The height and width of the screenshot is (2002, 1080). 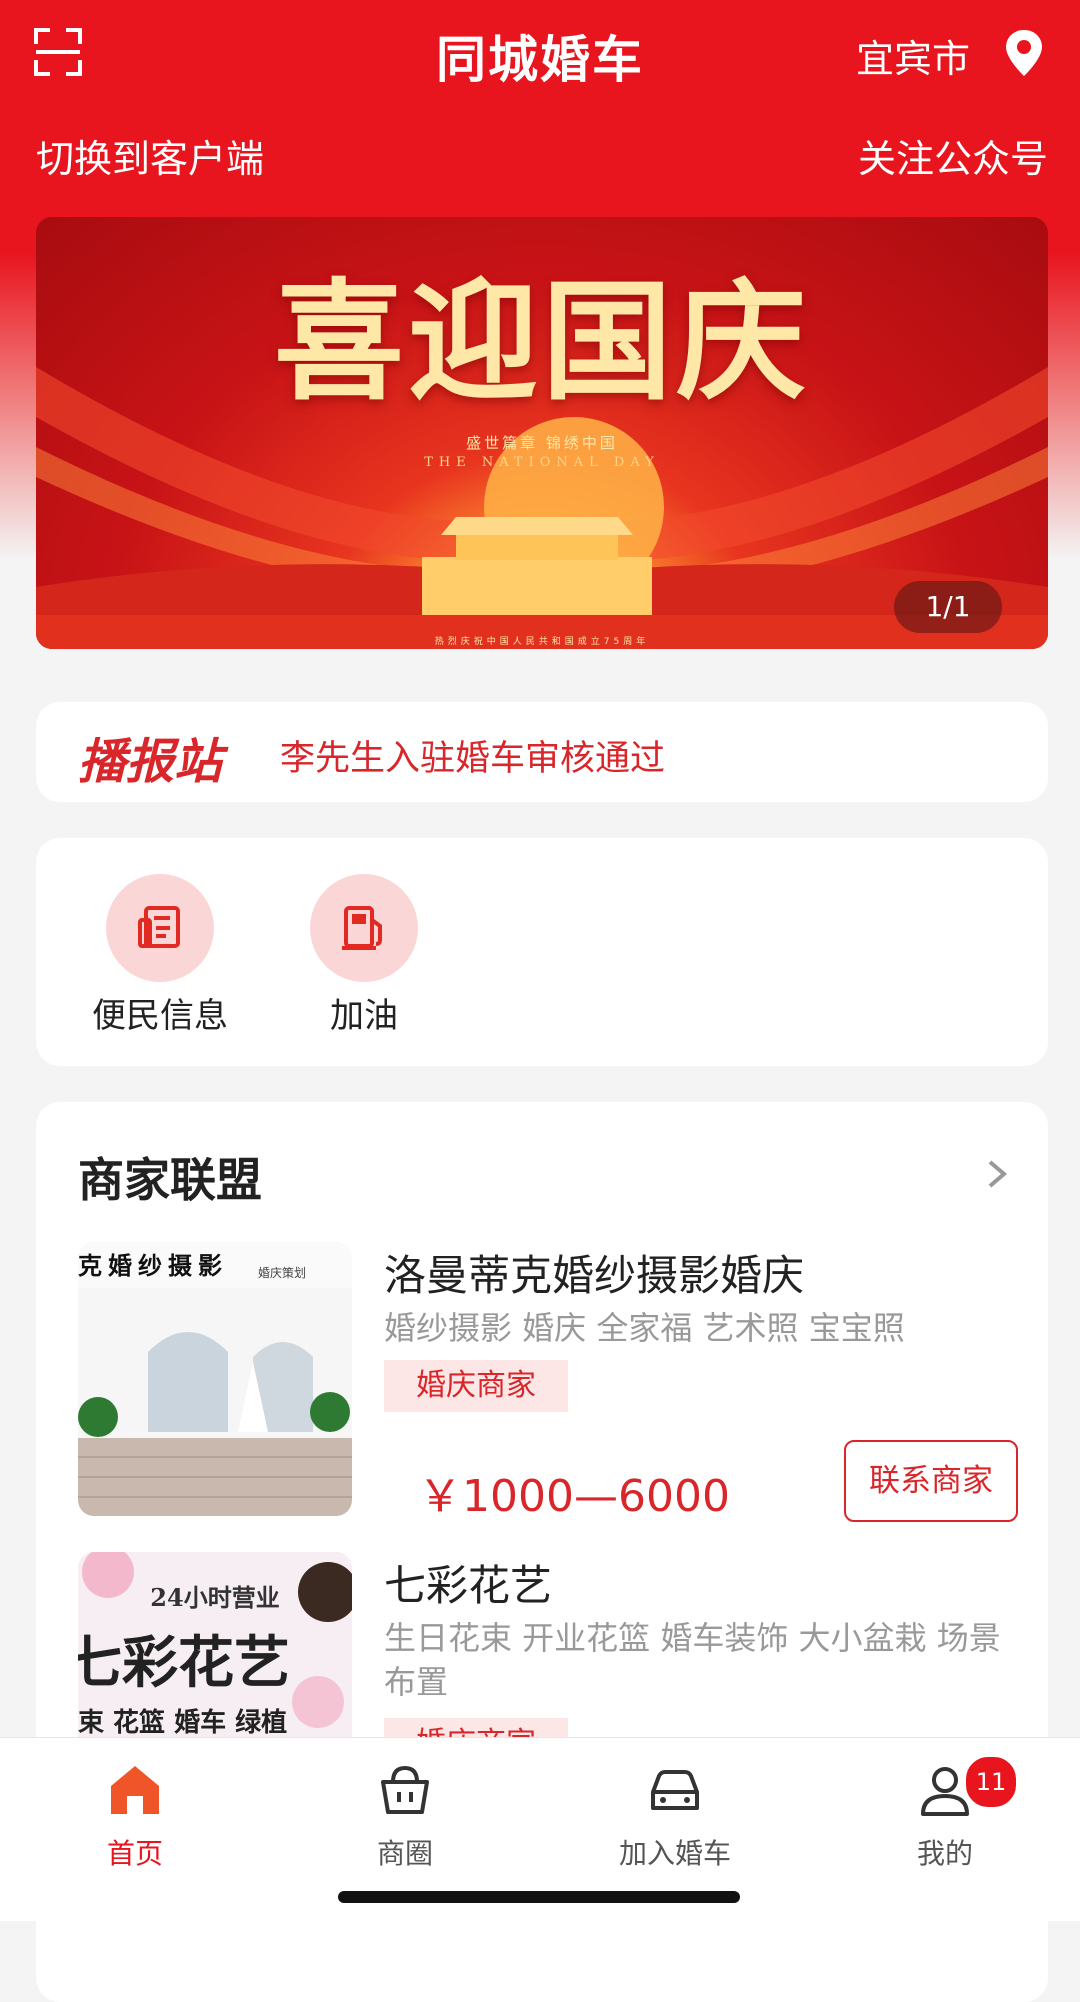 What do you see at coordinates (364, 955) in the screenshot?
I see `quick-item-fuel: 加油` at bounding box center [364, 955].